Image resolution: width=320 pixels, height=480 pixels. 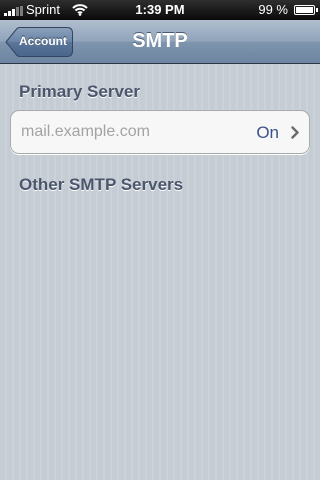 I want to click on primary-server-header: Primary Server, so click(x=79, y=91).